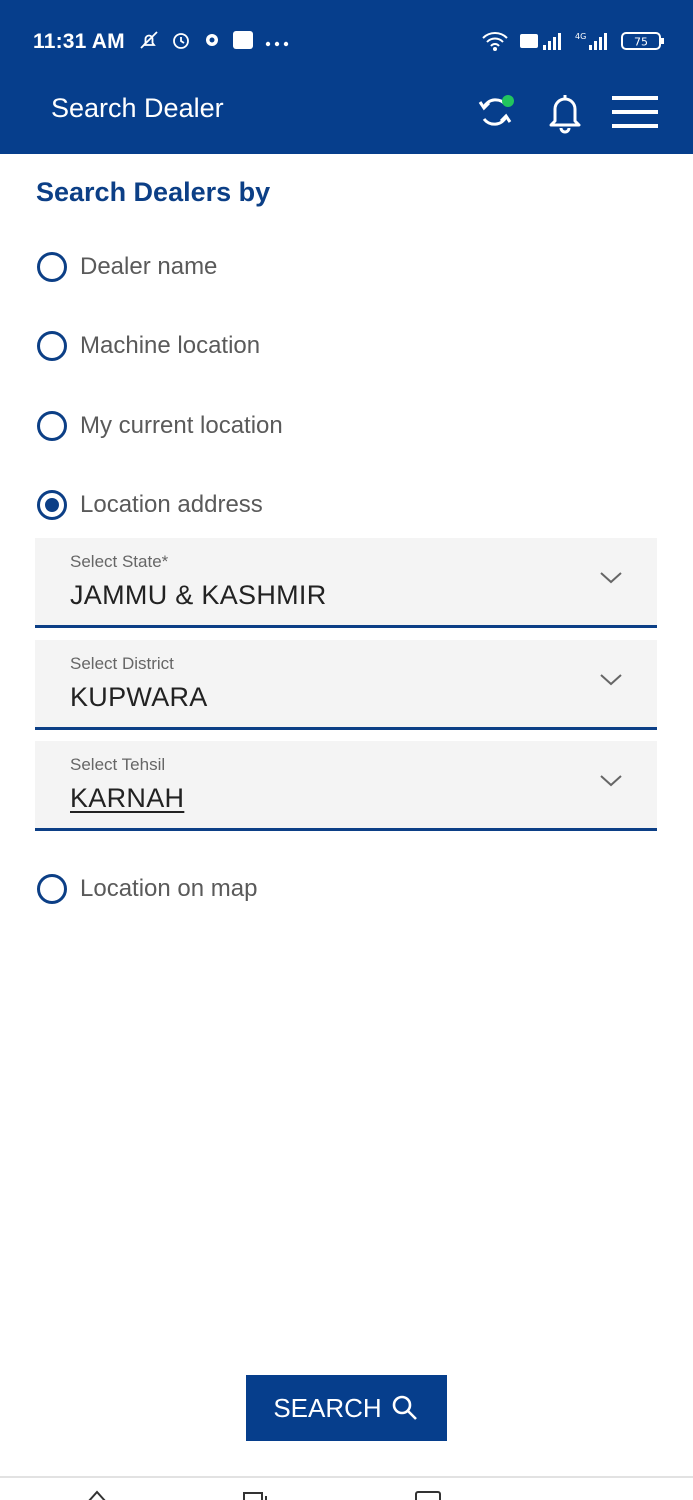 The image size is (693, 1500). I want to click on radio-label: Machine location, so click(170, 345).